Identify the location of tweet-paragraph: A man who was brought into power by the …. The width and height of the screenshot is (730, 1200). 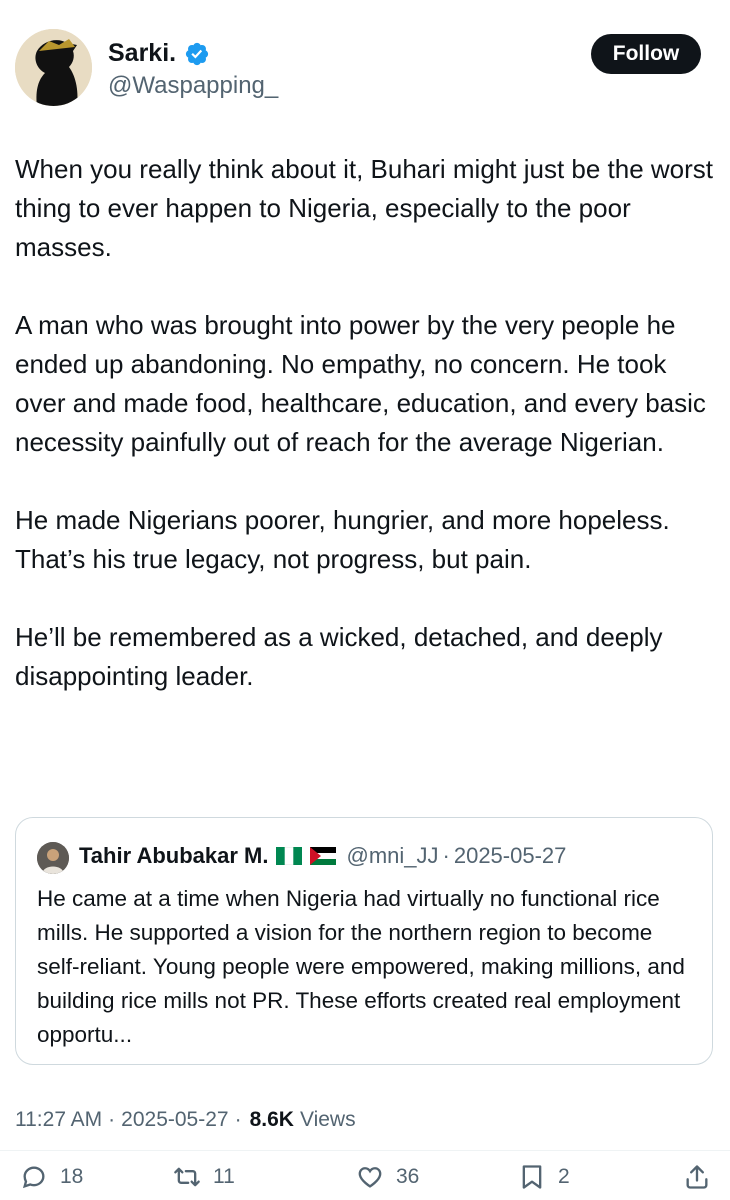
(360, 383).